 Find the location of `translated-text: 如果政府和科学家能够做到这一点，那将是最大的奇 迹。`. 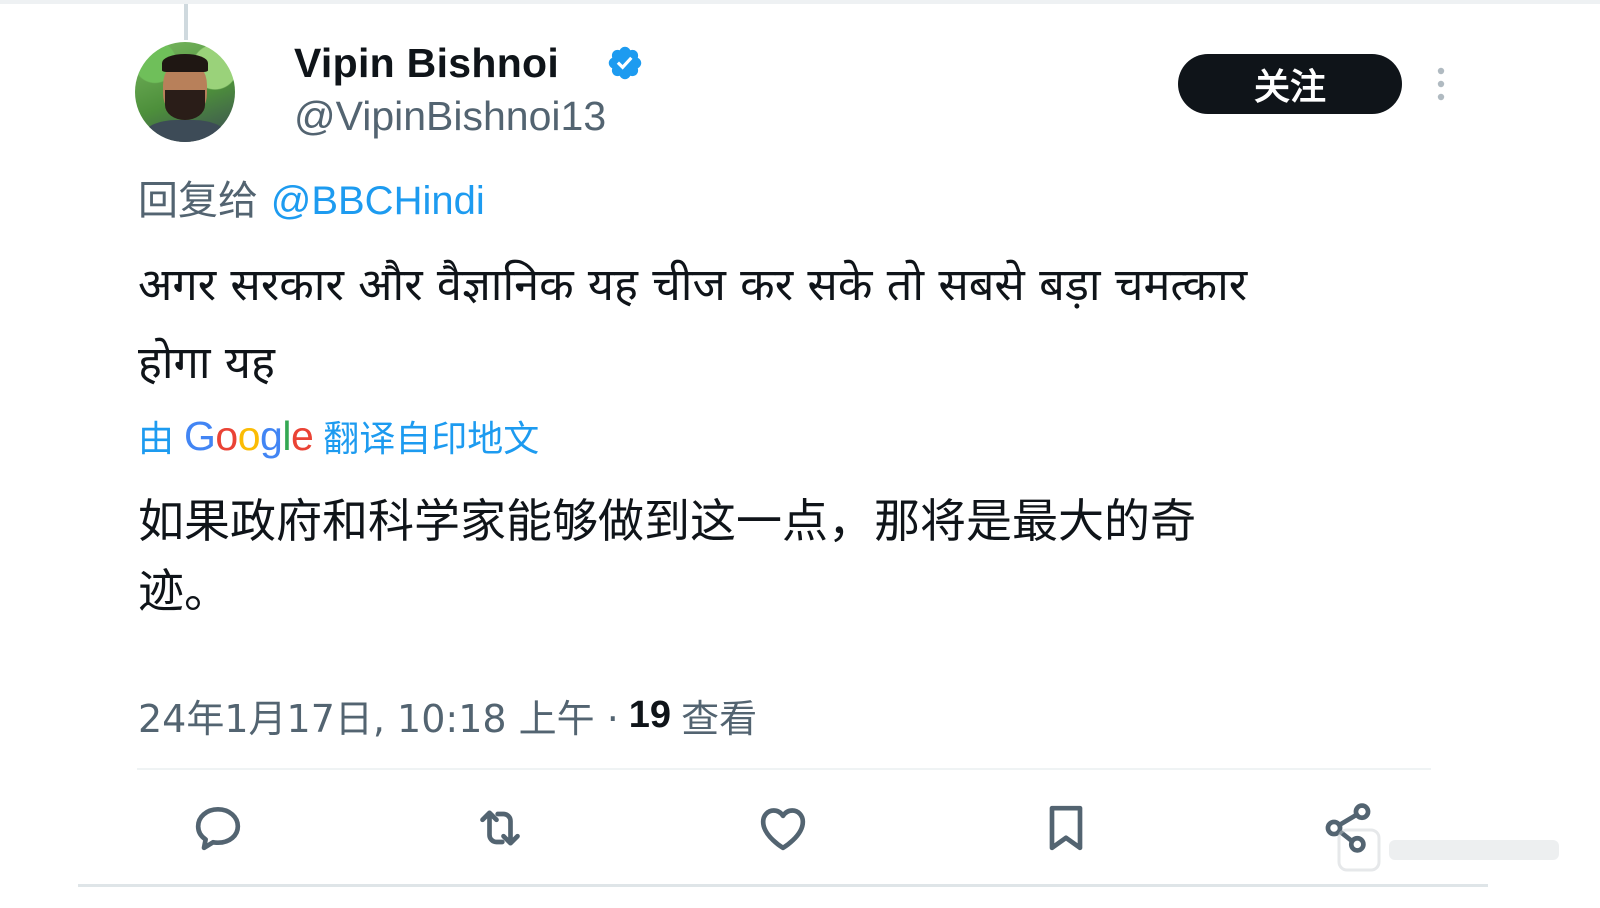

translated-text: 如果政府和科学家能够做到这一点，那将是最大的奇 迹。 is located at coordinates (783, 556).